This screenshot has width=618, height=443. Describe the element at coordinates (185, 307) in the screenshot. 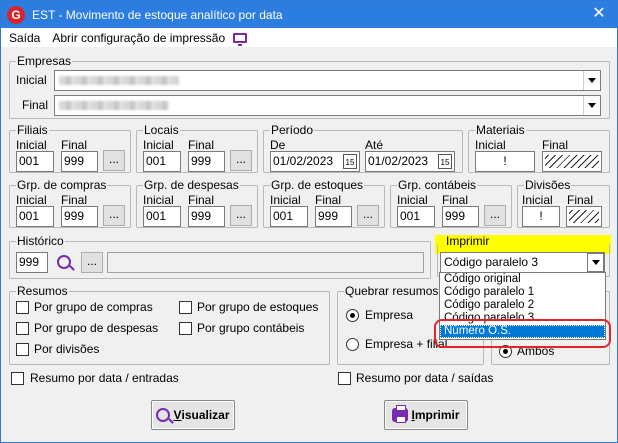

I see `por-grupo-estoques-checkbox` at that location.